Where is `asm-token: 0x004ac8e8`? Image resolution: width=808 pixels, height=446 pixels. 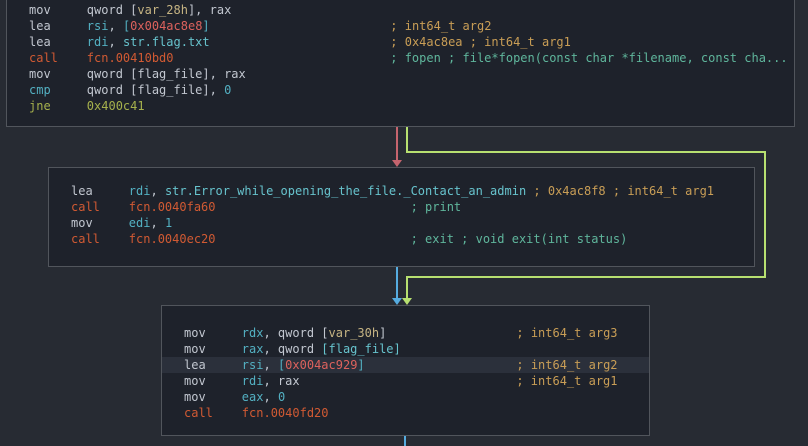
asm-token: 0x004ac8e8 is located at coordinates (166, 26).